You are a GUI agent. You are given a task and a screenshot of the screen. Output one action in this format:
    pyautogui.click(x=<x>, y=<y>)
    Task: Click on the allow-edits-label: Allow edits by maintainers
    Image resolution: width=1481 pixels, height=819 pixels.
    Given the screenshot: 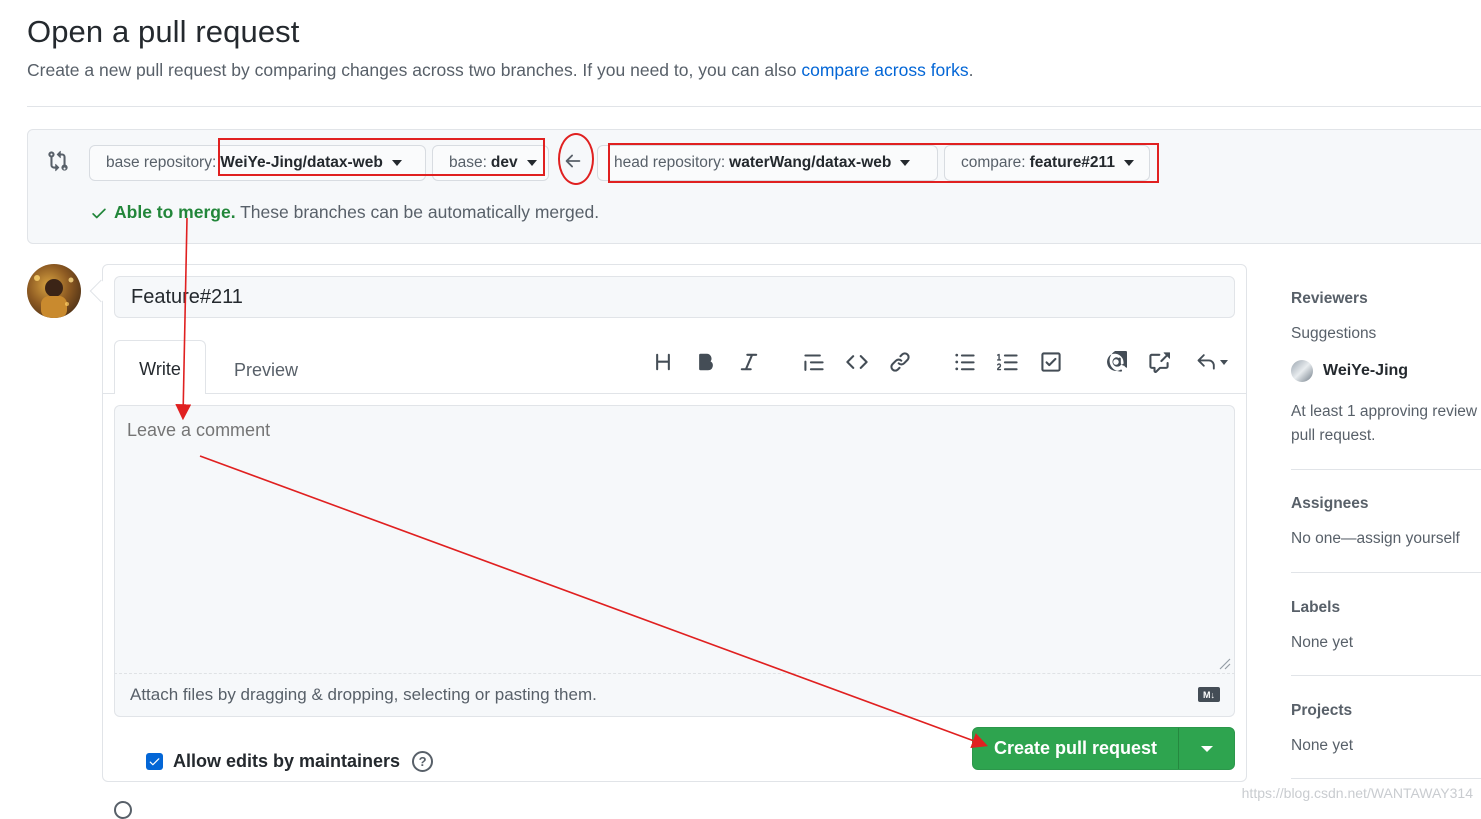 What is the action you would take?
    pyautogui.click(x=287, y=761)
    